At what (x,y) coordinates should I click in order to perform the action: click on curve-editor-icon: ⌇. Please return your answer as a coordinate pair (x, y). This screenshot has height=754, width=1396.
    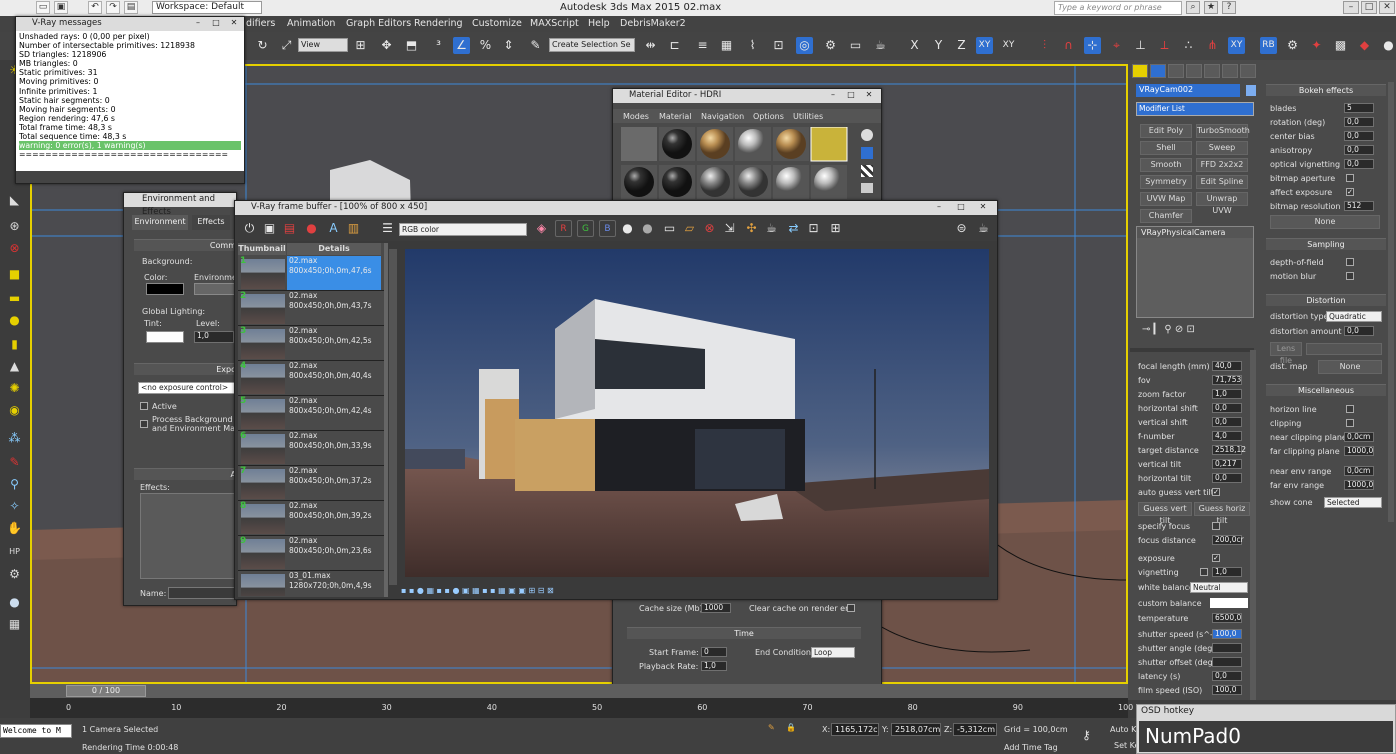
    Looking at the image, I should click on (752, 45).